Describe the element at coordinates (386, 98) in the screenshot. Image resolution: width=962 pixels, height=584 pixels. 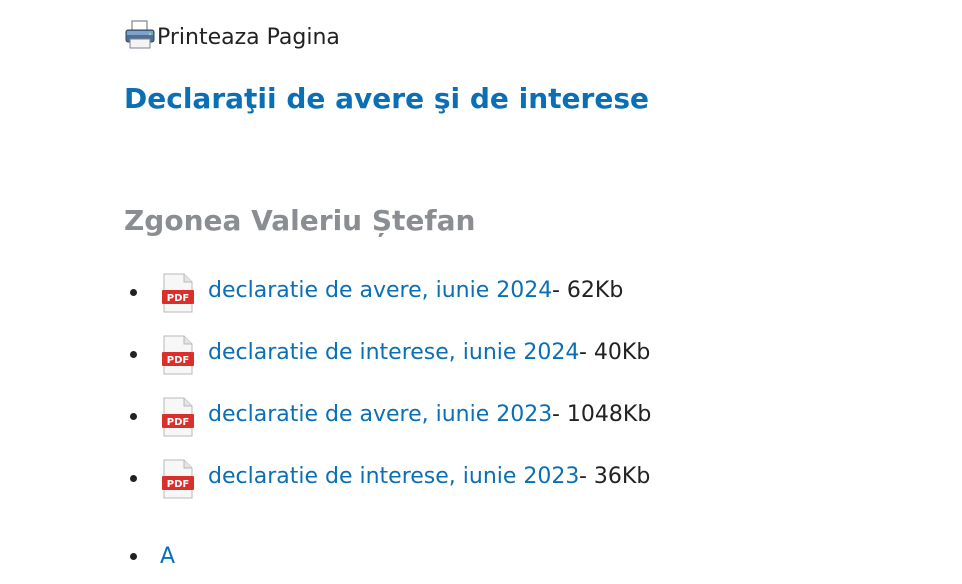
I see `page-title: Declaraţii de avere şi de interese` at that location.